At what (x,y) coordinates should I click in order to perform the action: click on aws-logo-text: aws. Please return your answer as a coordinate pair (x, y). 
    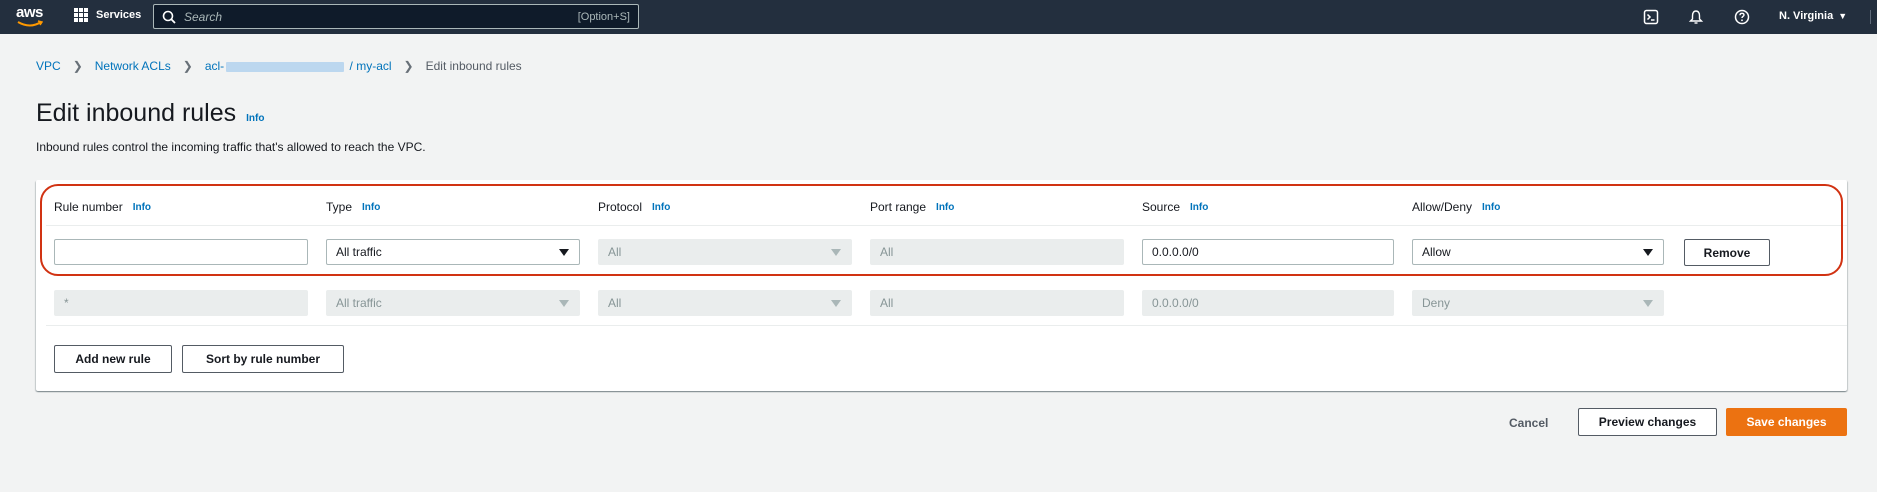
    Looking at the image, I should click on (29, 12).